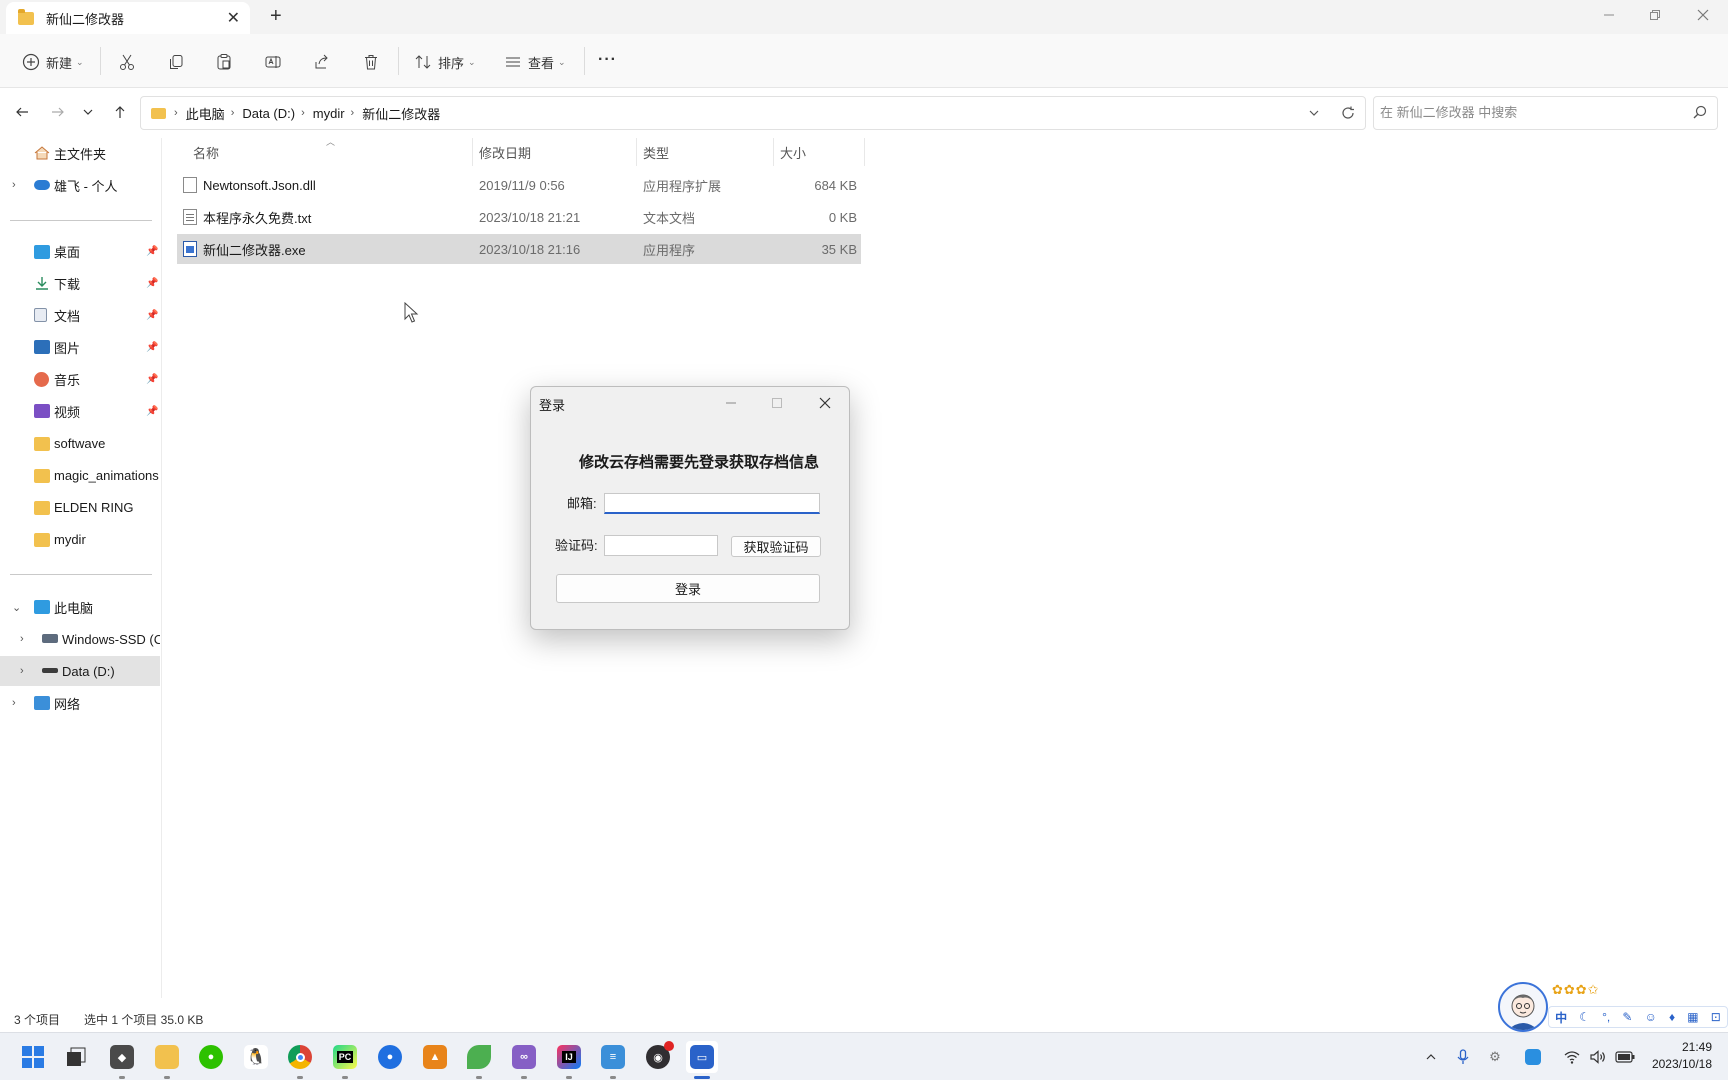 The width and height of the screenshot is (1728, 1080). I want to click on taskbar-app-unity: ◆, so click(122, 1060).